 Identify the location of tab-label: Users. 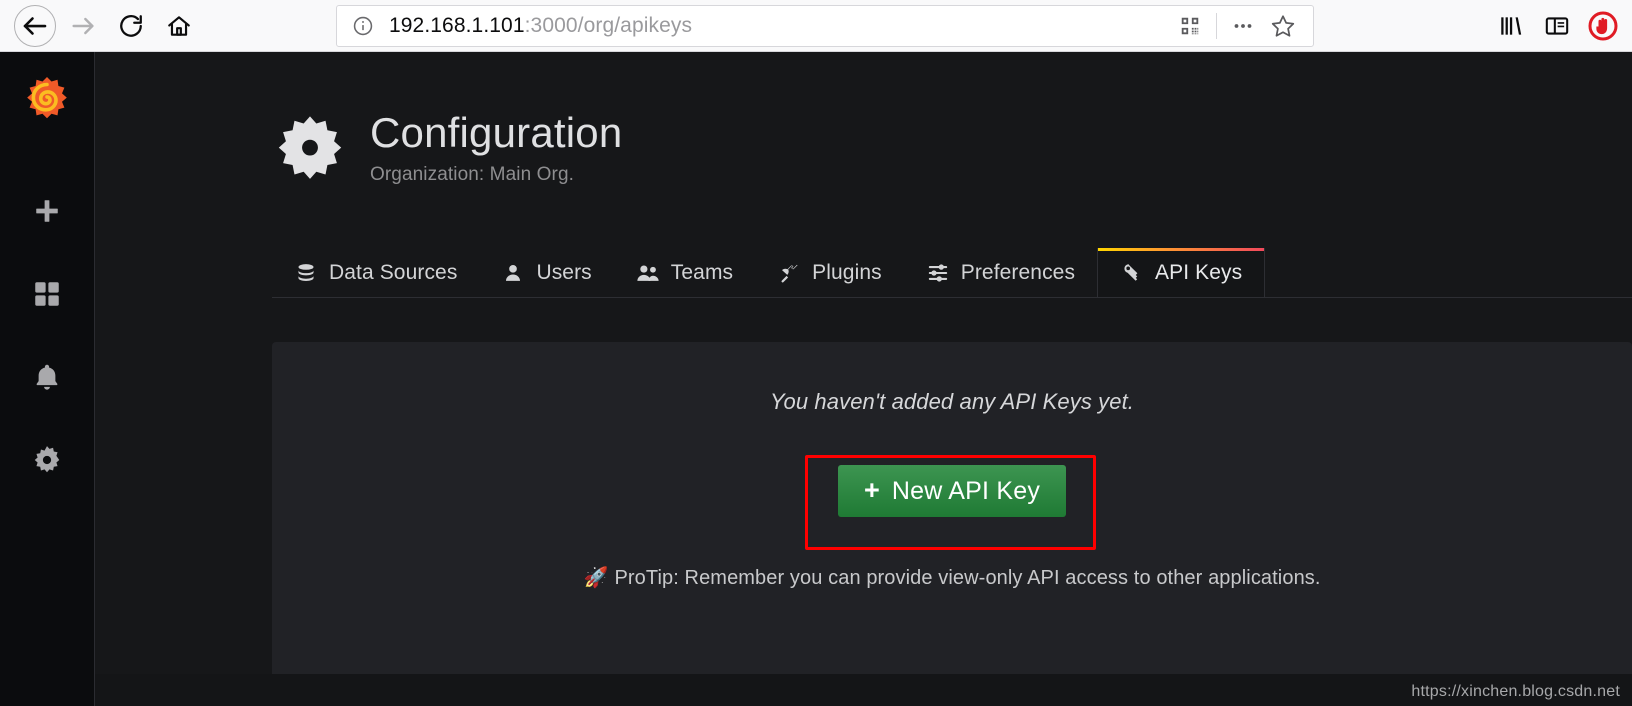
(564, 272).